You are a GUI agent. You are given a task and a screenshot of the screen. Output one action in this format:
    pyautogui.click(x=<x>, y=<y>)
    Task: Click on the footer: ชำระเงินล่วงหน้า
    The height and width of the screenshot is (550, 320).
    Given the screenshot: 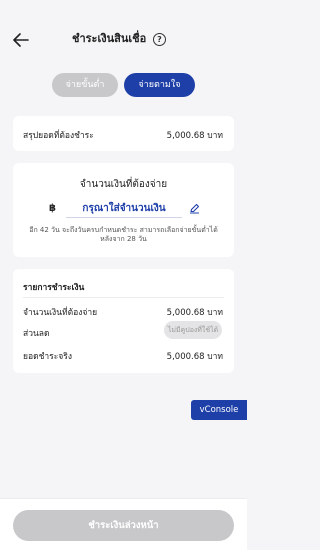 What is the action you would take?
    pyautogui.click(x=123, y=524)
    